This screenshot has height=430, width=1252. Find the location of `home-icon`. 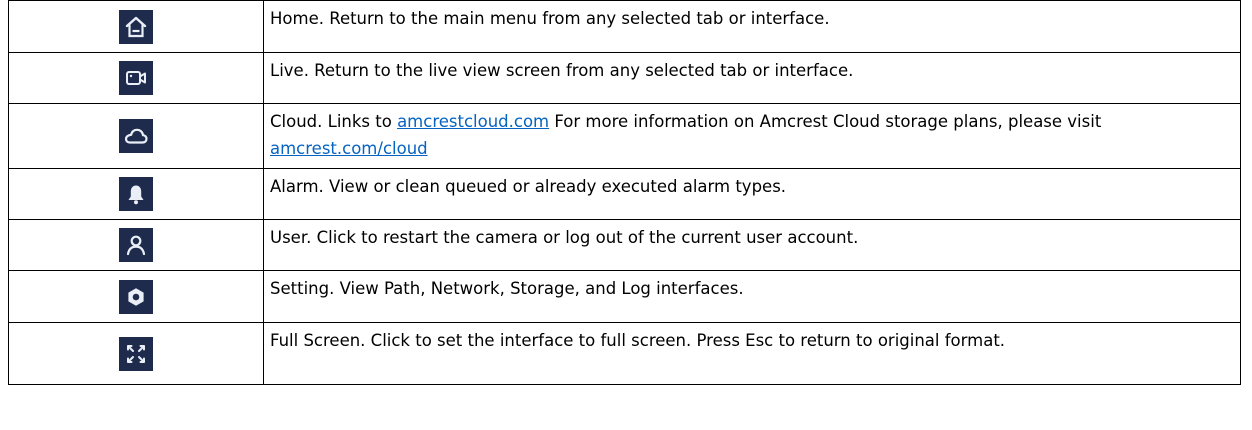

home-icon is located at coordinates (136, 26).